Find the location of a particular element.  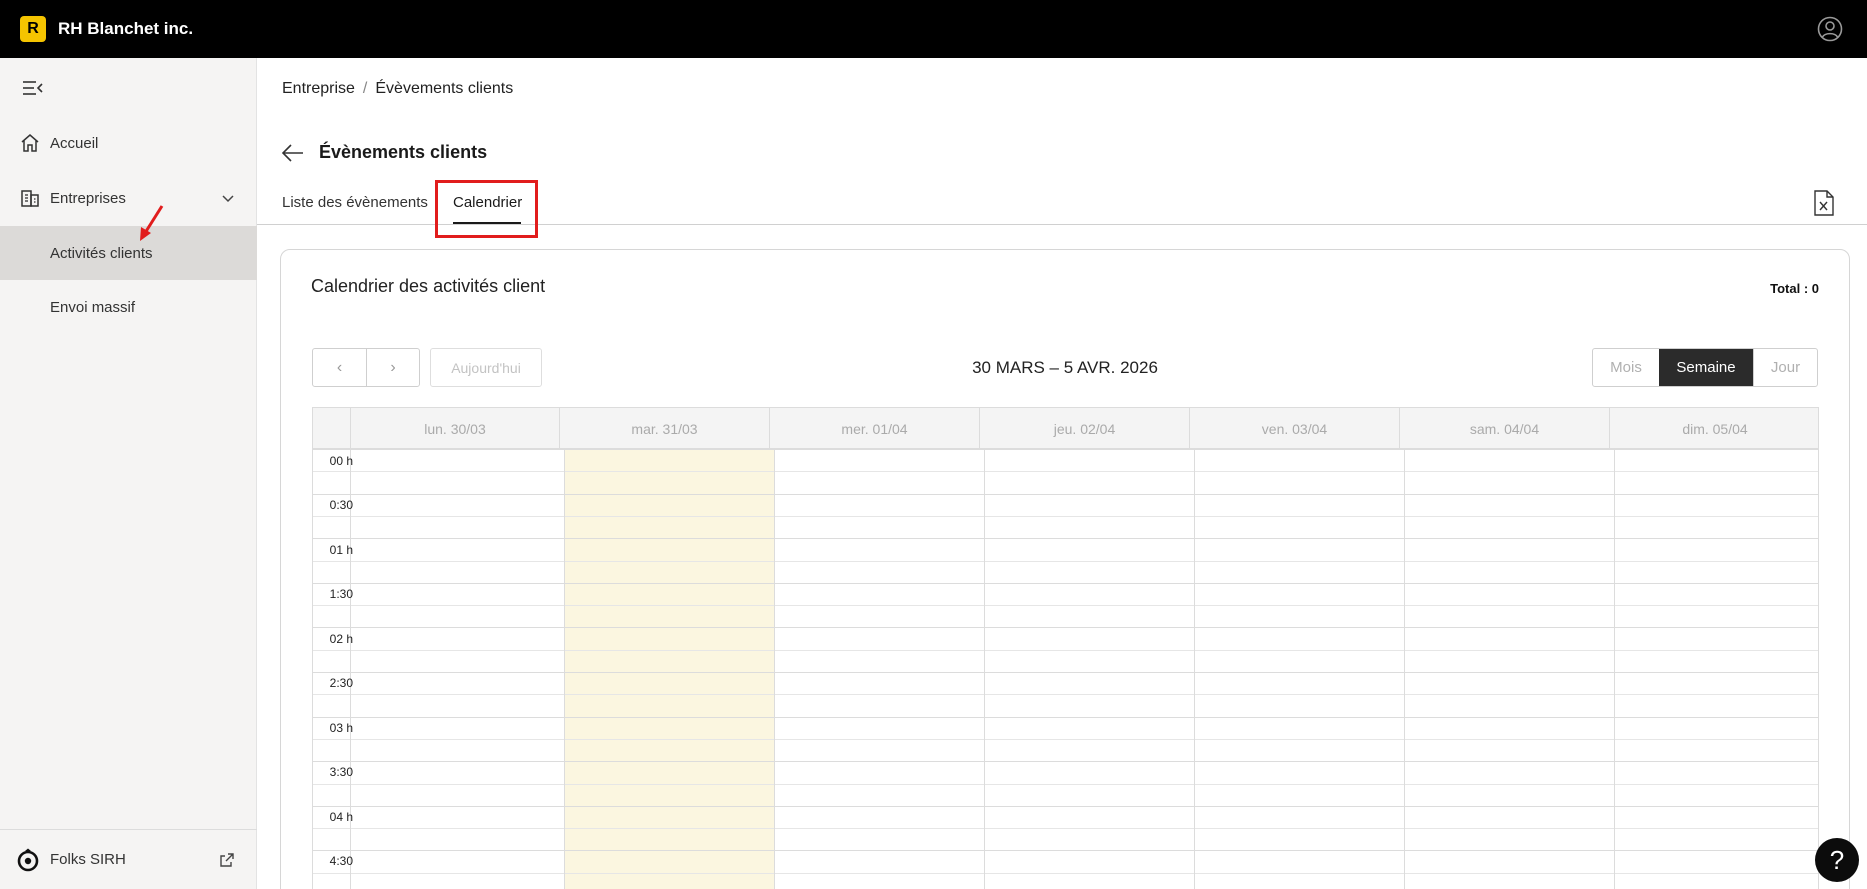

view-week-button: Semaine is located at coordinates (1706, 367).